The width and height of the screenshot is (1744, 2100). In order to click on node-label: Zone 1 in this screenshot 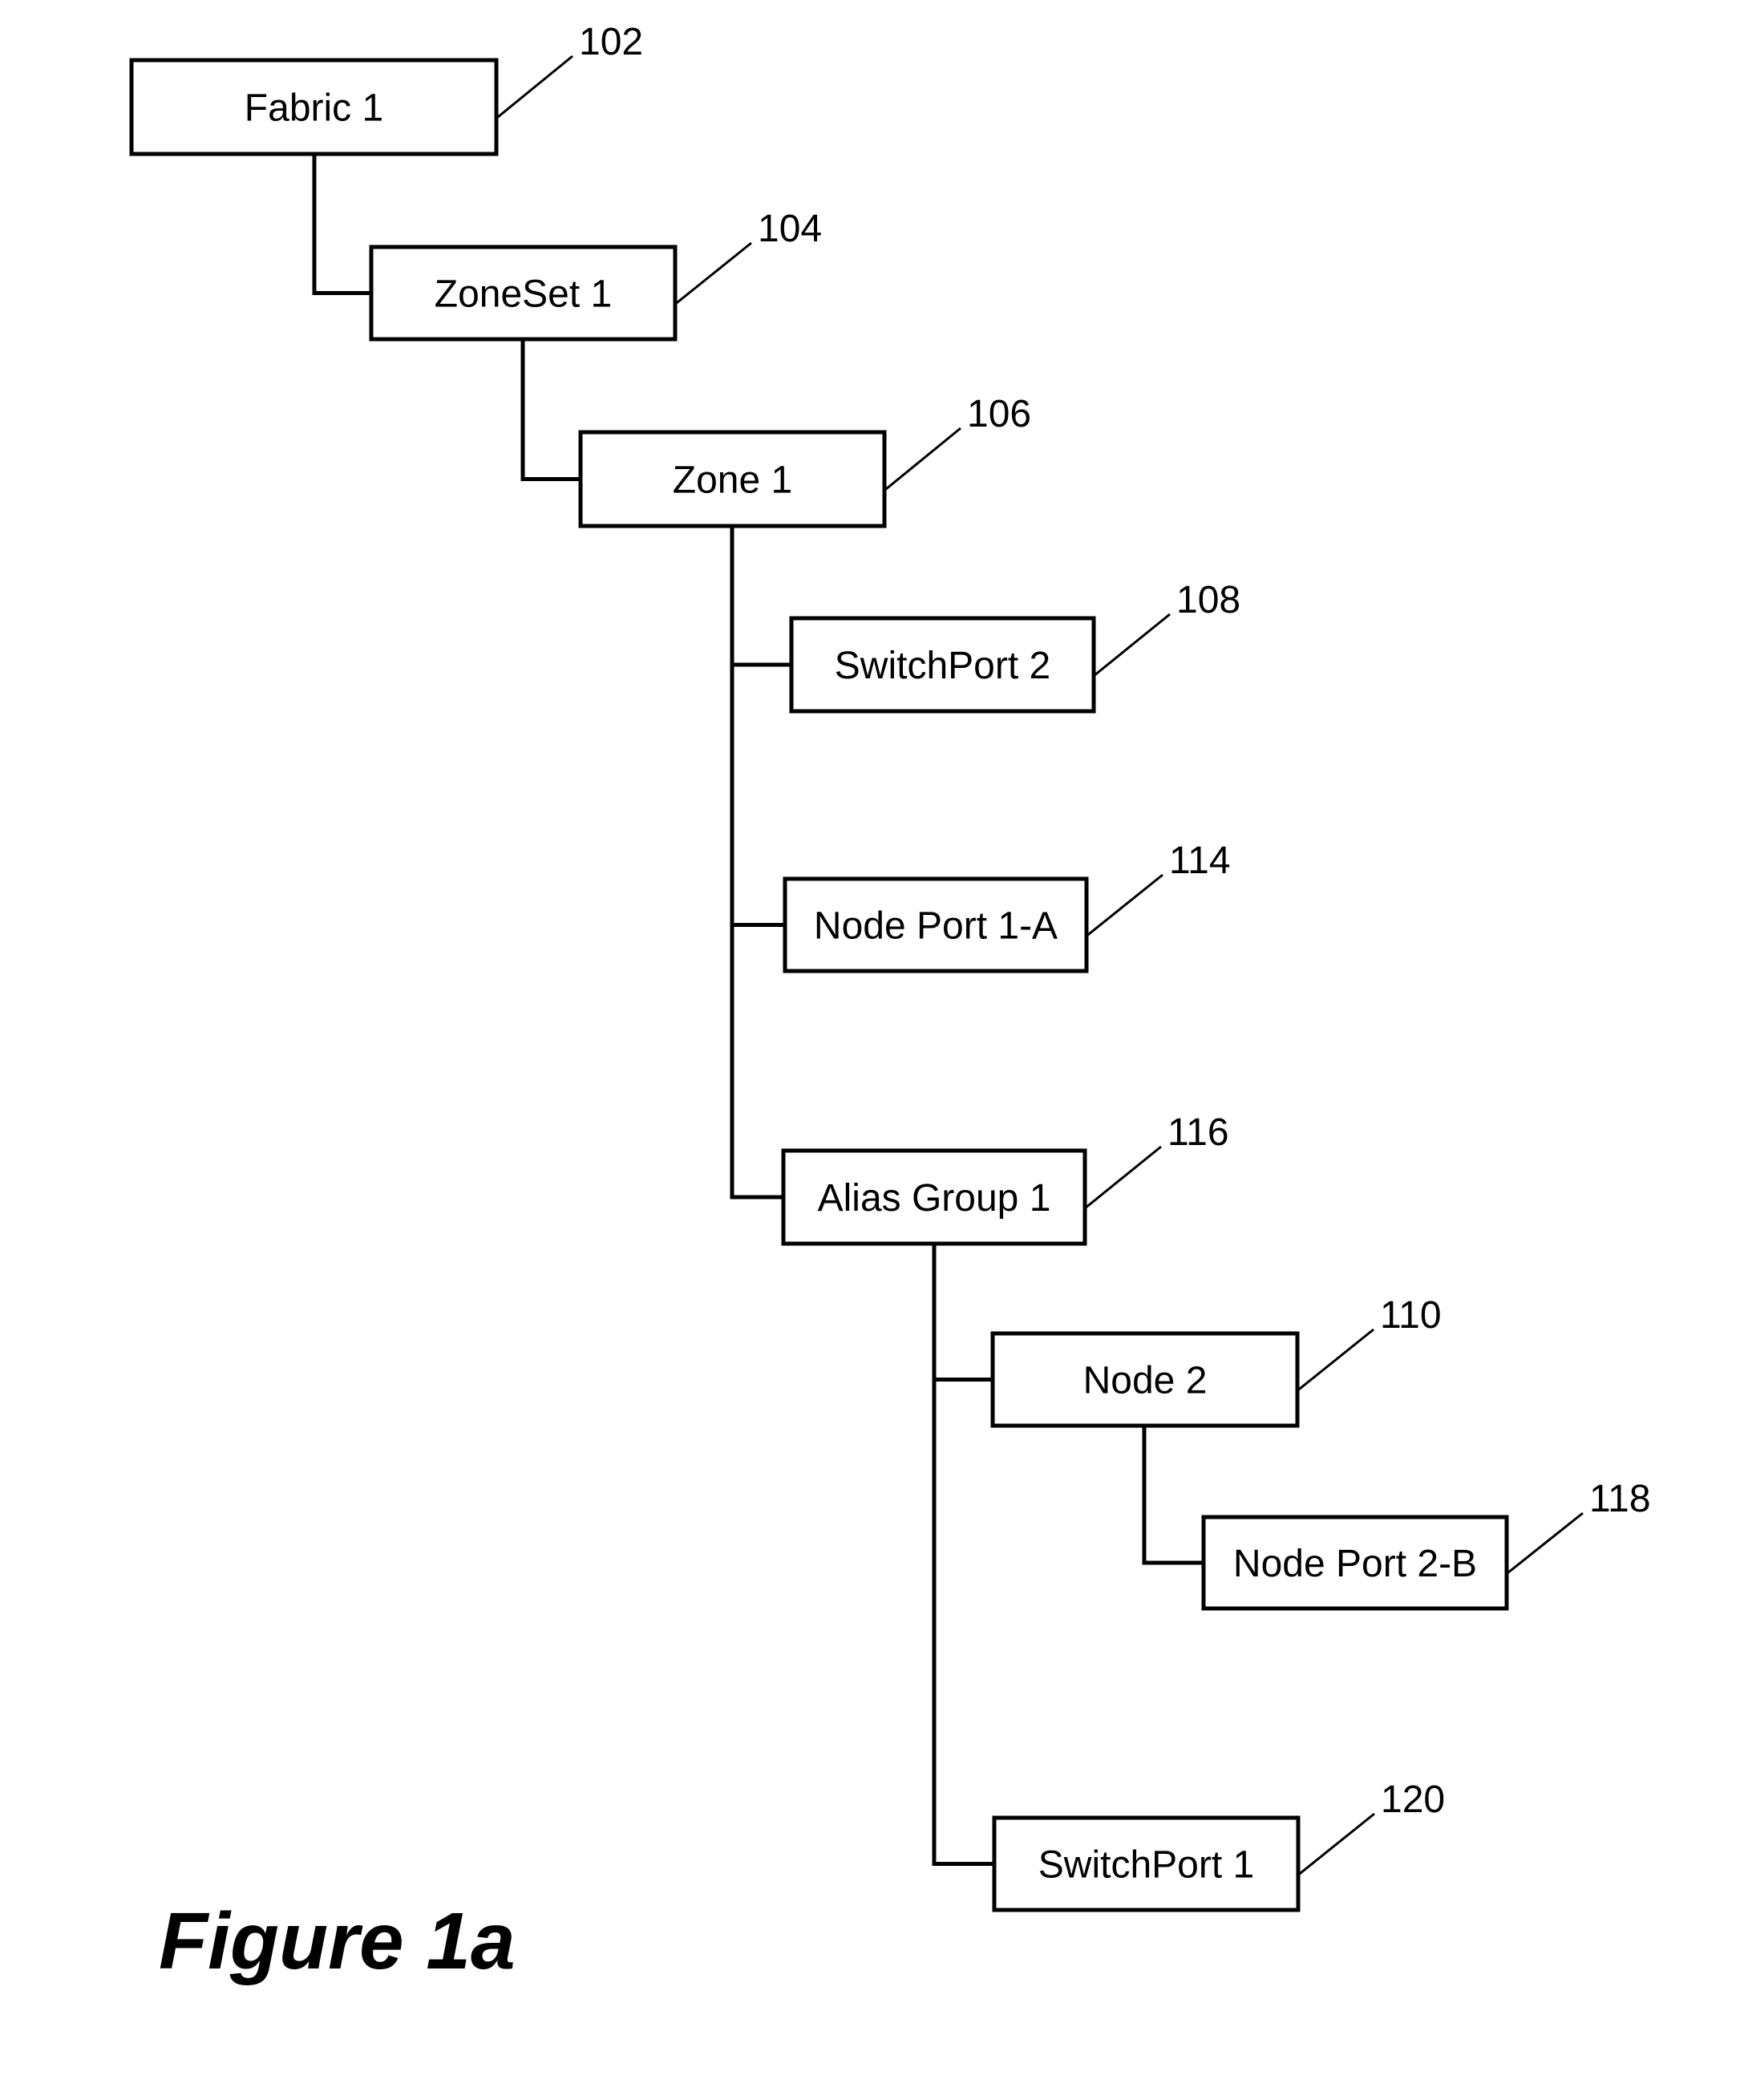, I will do `click(732, 481)`.